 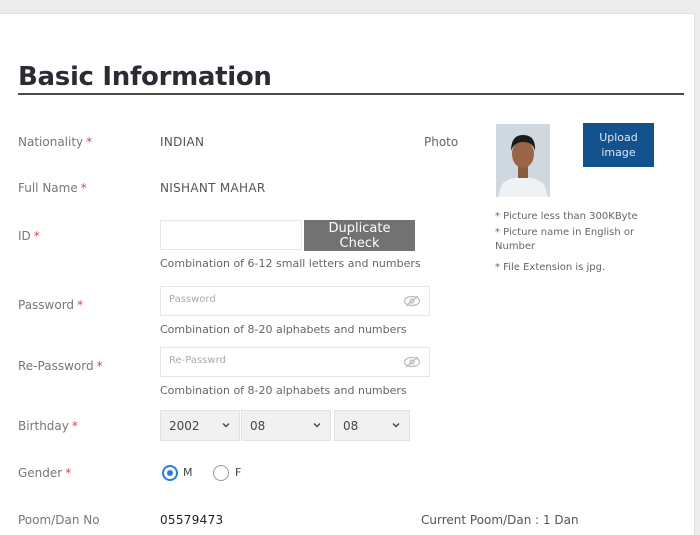 What do you see at coordinates (565, 239) in the screenshot?
I see `photo-note-name: * Picture name in English or Number` at bounding box center [565, 239].